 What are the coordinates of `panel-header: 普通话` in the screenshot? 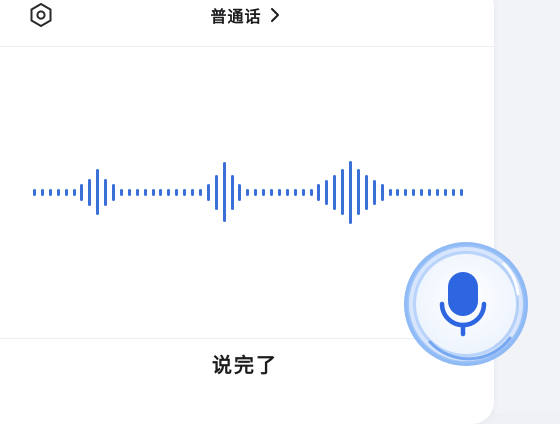 It's located at (247, 23).